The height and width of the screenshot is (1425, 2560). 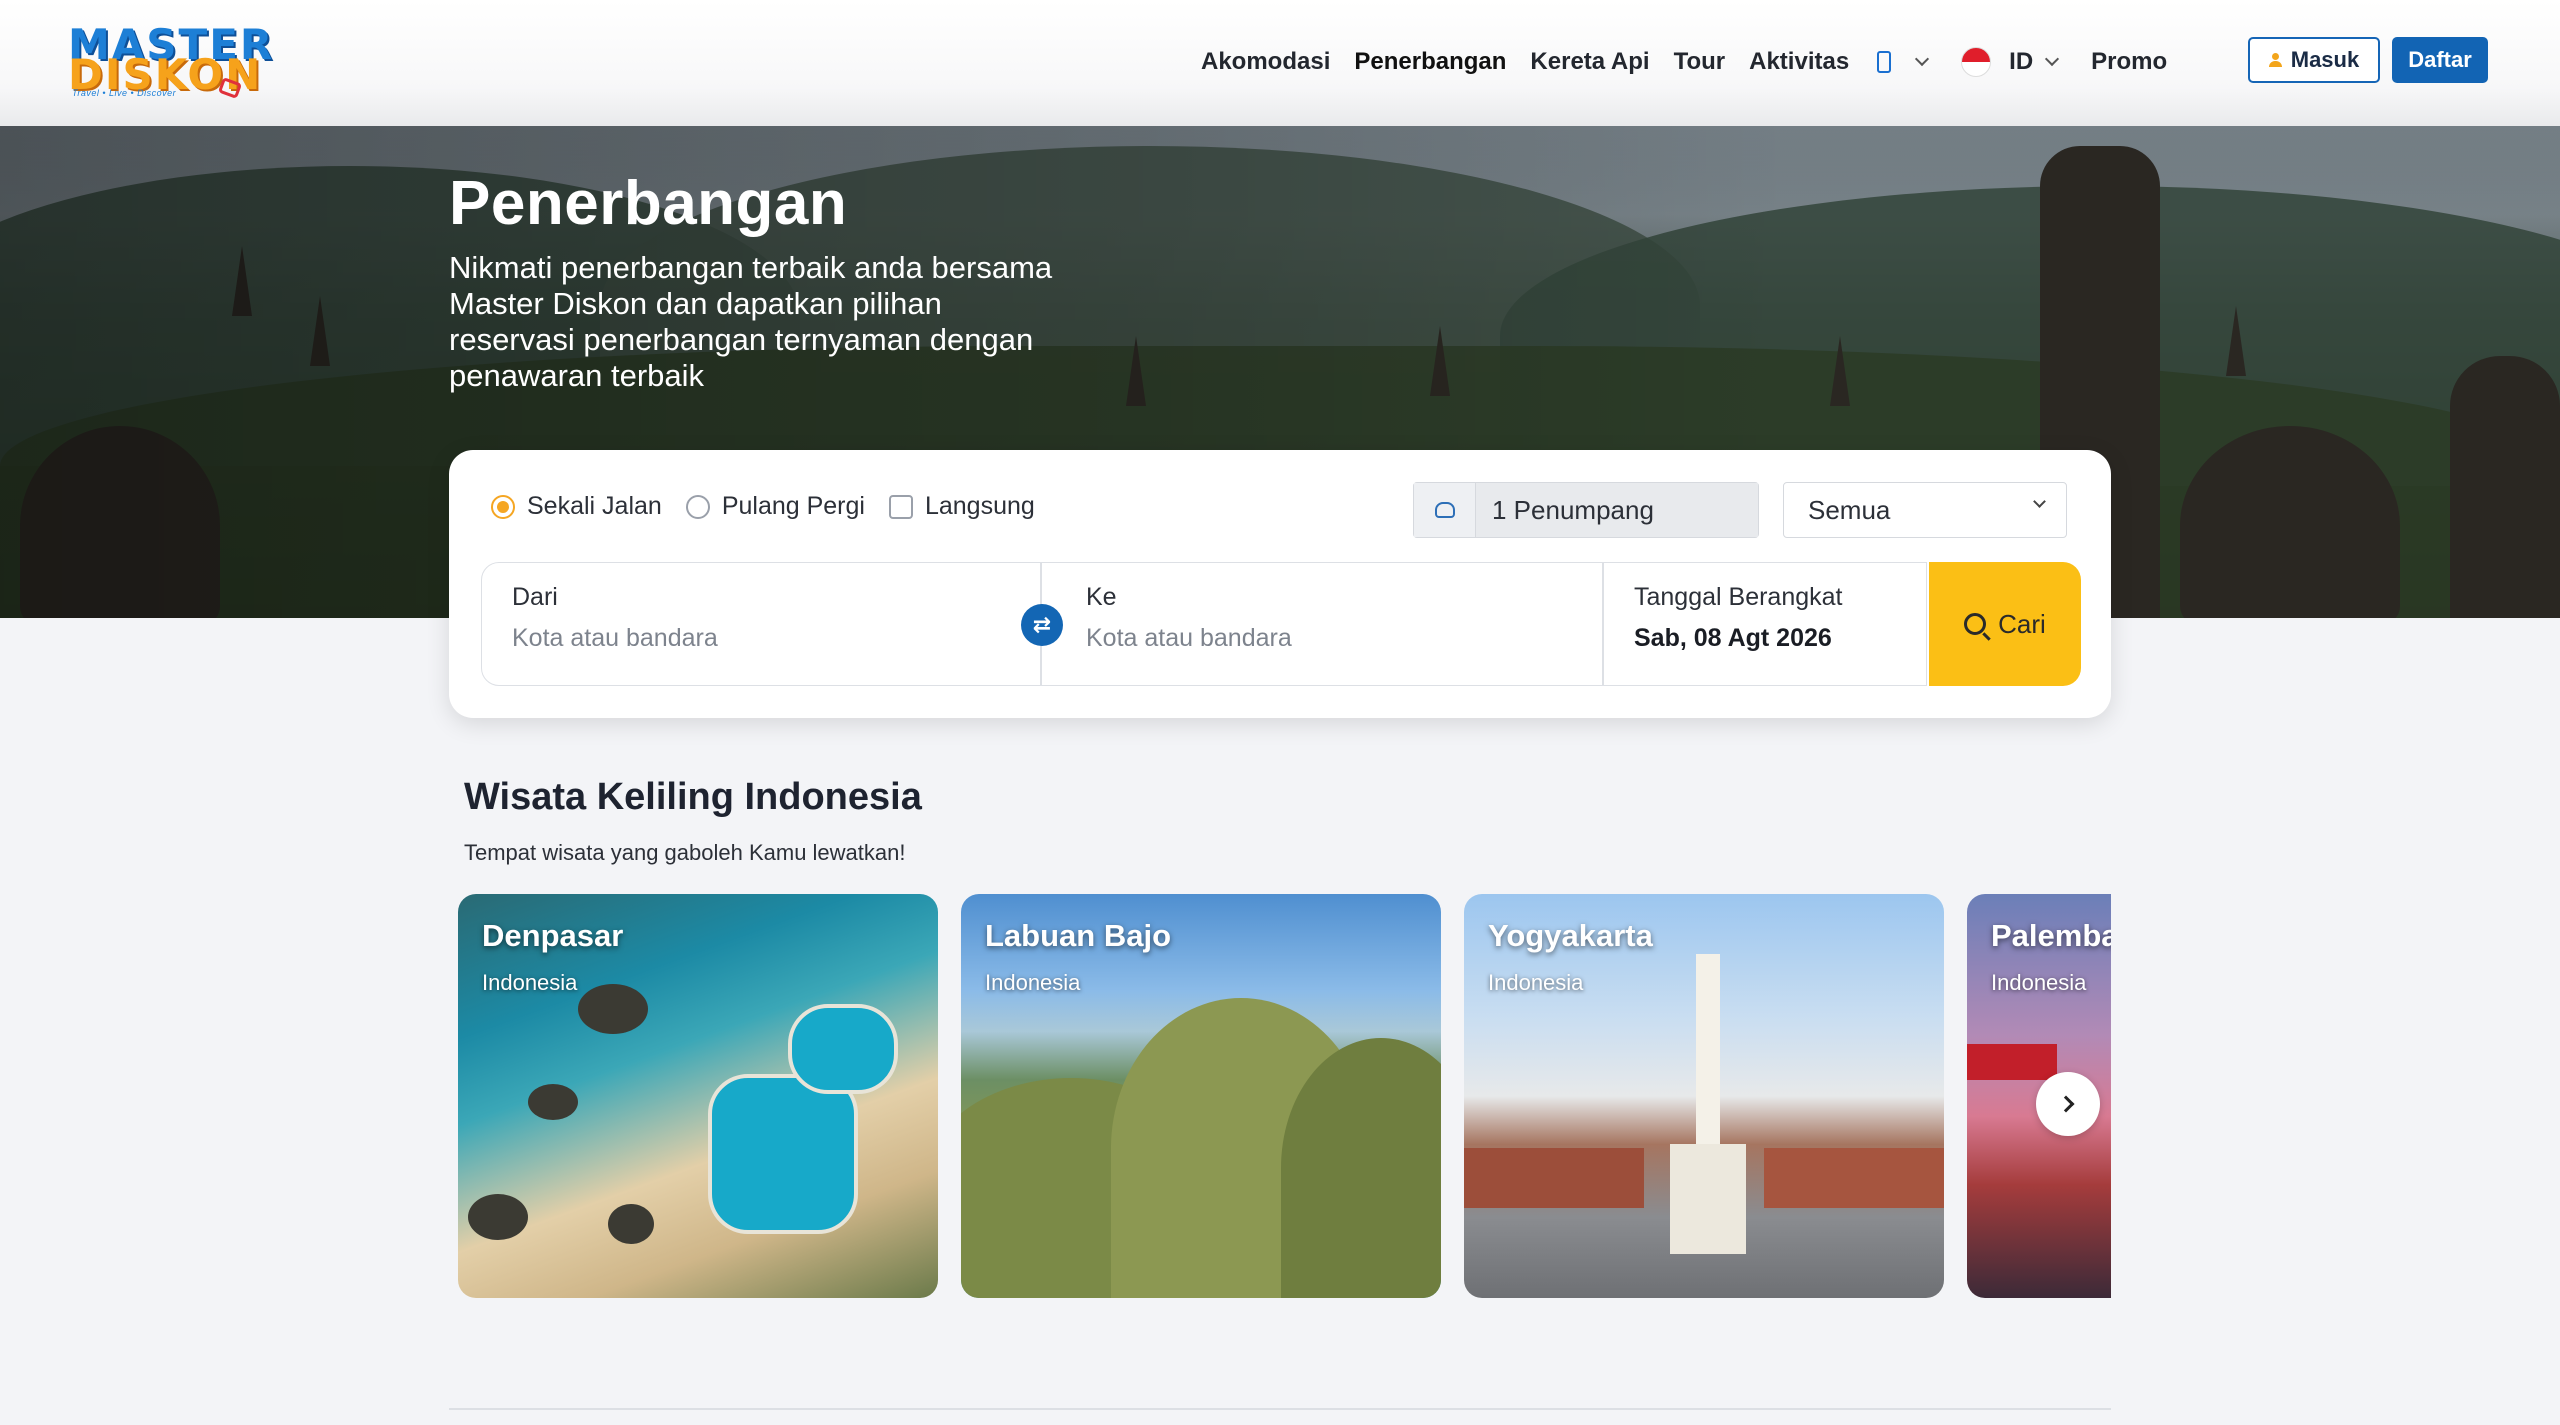 I want to click on page-title: Penerbangan, so click(x=648, y=203).